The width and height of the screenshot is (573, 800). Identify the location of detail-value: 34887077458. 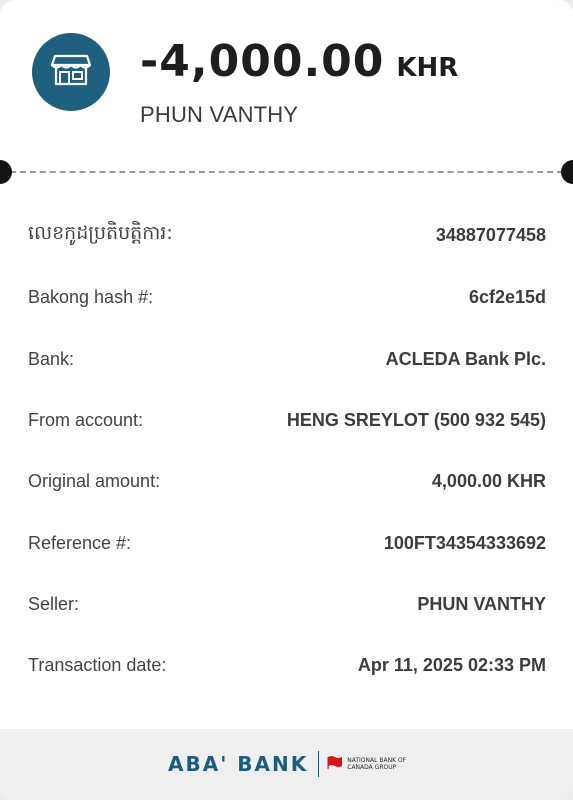
(490, 234).